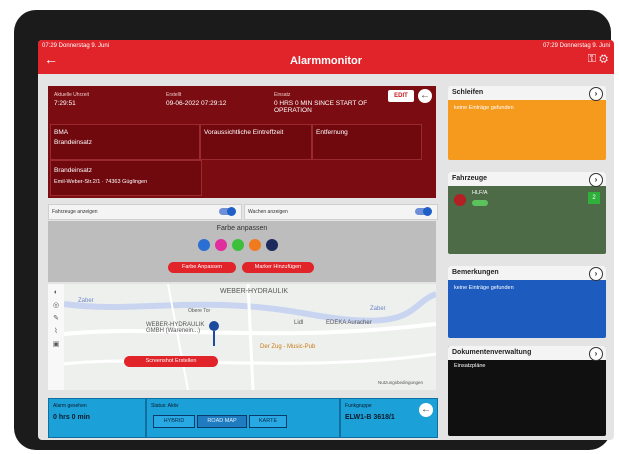  Describe the element at coordinates (222, 421) in the screenshot. I see `map-type-roadmap: ROAD MAP` at that location.